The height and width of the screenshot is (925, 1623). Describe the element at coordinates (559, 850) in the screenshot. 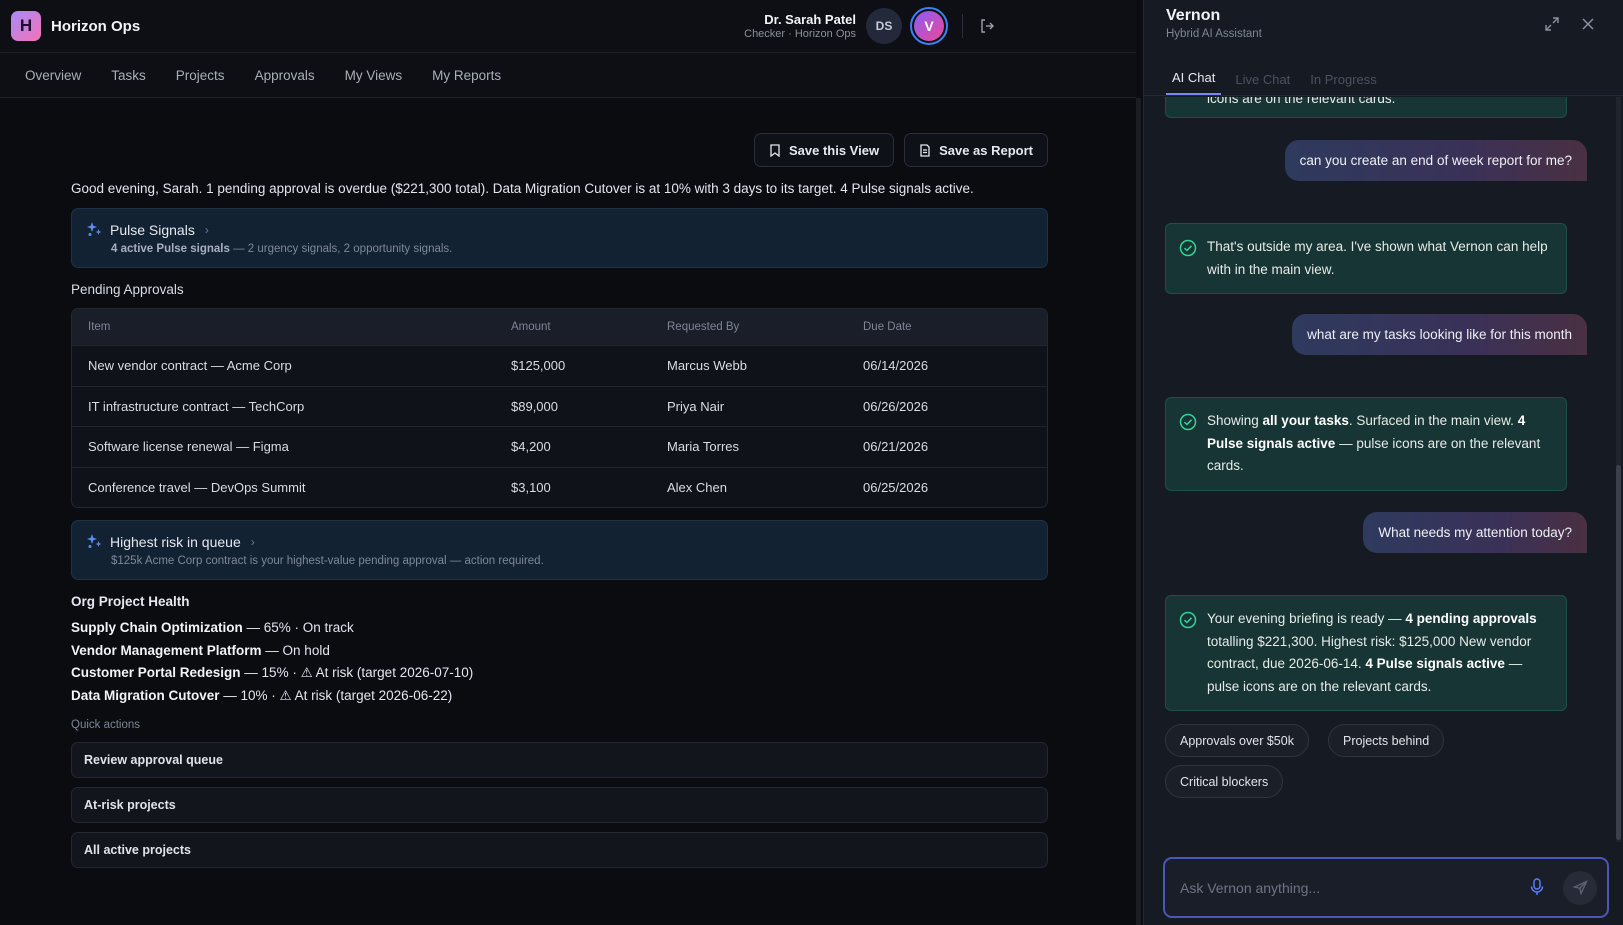

I see `all-active-projects-button: All active projects` at that location.